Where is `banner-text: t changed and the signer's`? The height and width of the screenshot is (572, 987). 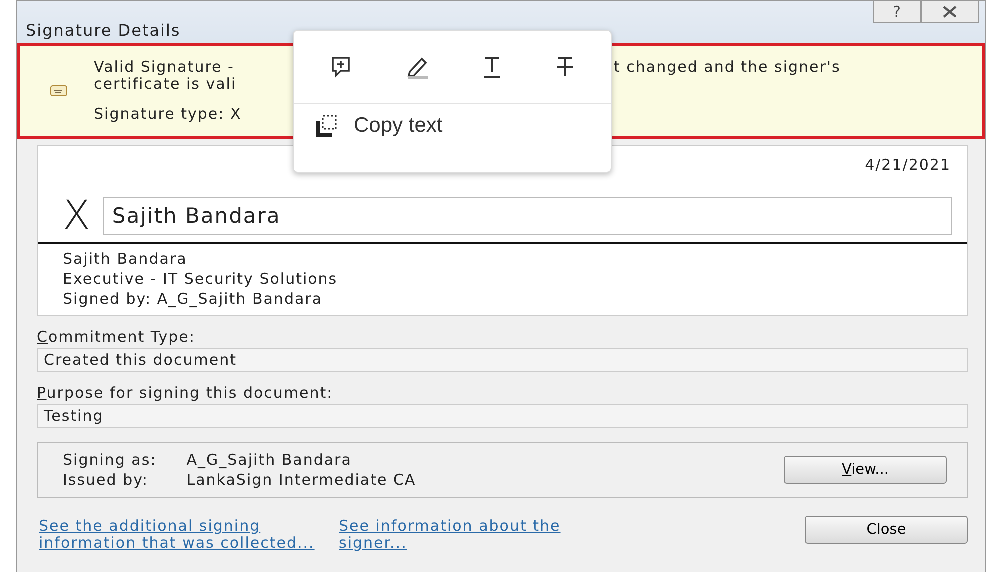
banner-text: t changed and the signer's is located at coordinates (727, 67).